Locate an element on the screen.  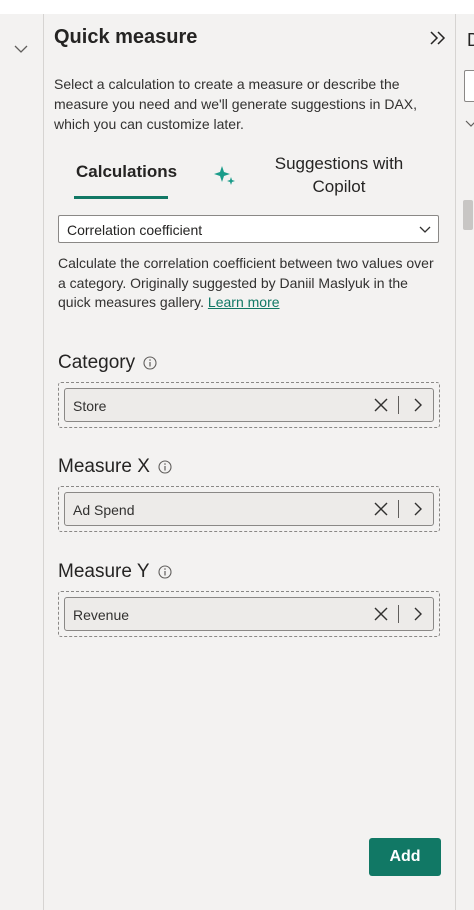
category-field: Store is located at coordinates (249, 405).